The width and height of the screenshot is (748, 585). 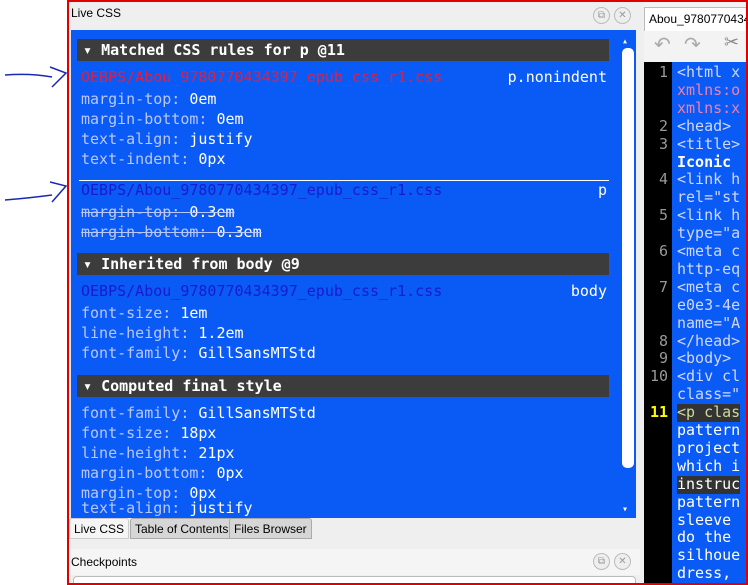 What do you see at coordinates (709, 268) in the screenshot?
I see `code-line: http-eq` at bounding box center [709, 268].